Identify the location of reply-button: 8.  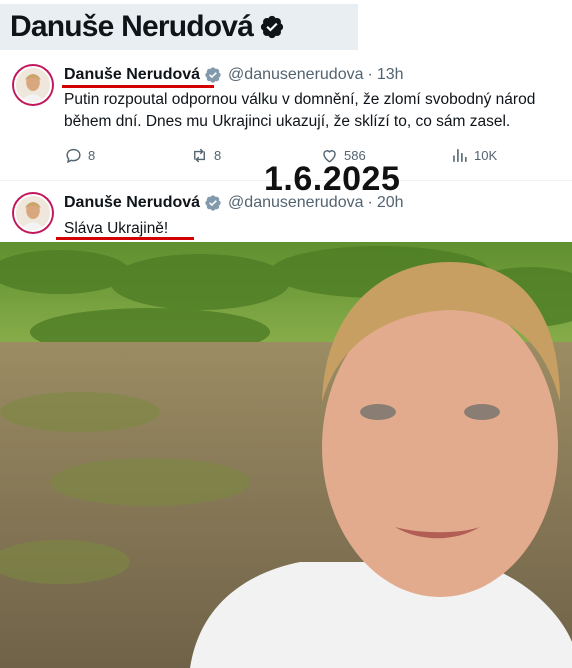
(79, 155).